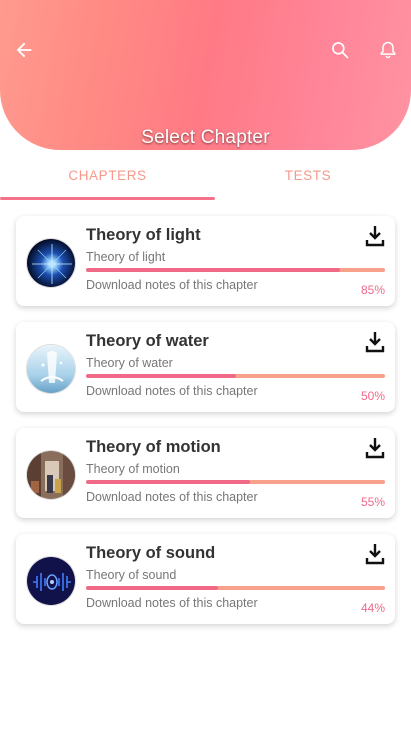  What do you see at coordinates (51, 475) in the screenshot?
I see `street-motion-image` at bounding box center [51, 475].